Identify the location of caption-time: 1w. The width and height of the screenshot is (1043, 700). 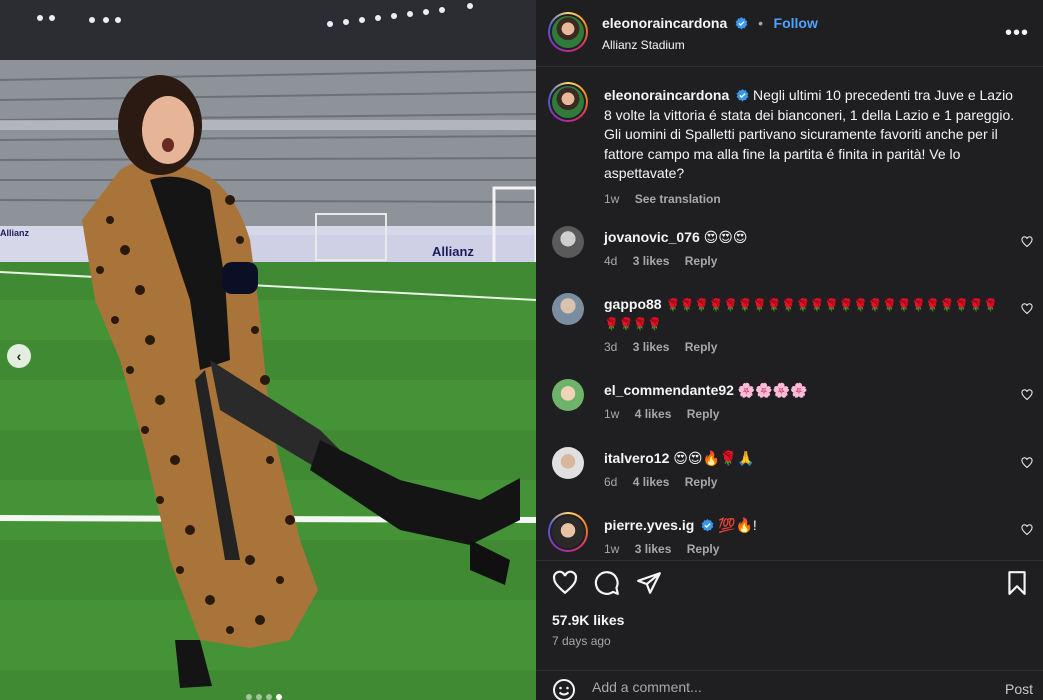
(612, 198).